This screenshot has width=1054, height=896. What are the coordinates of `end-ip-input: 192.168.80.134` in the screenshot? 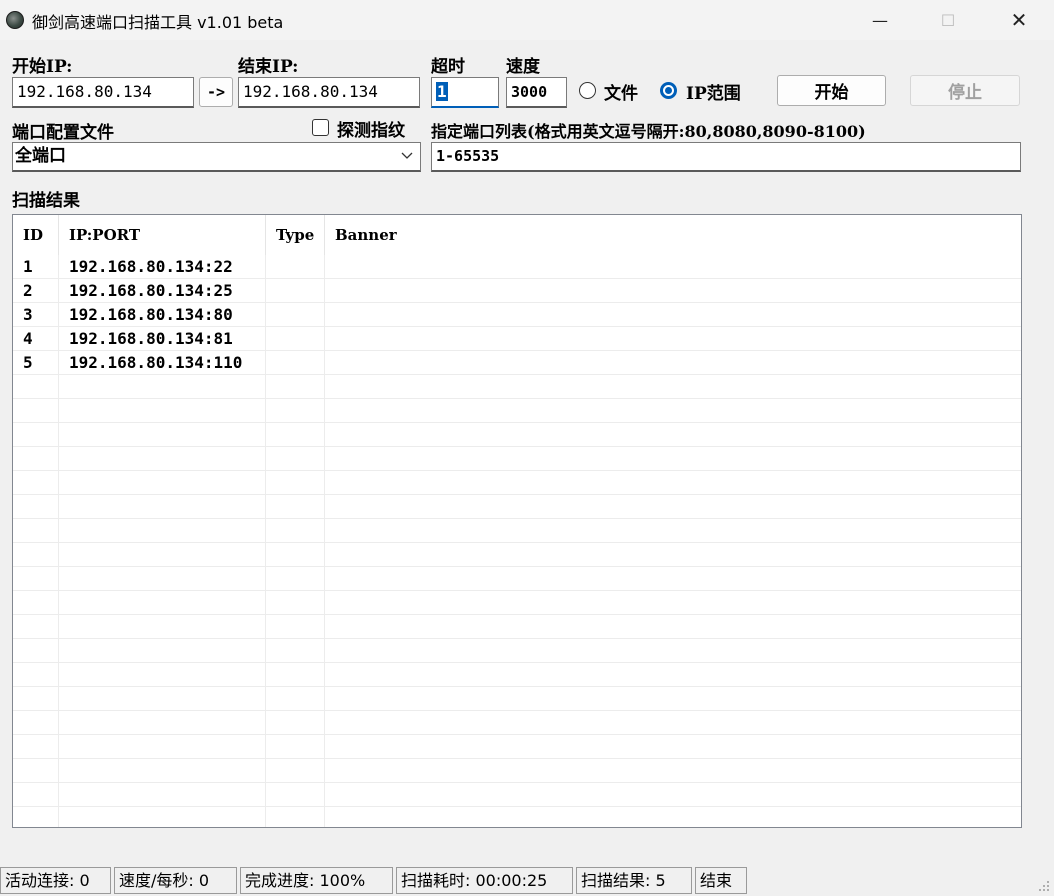 It's located at (329, 92).